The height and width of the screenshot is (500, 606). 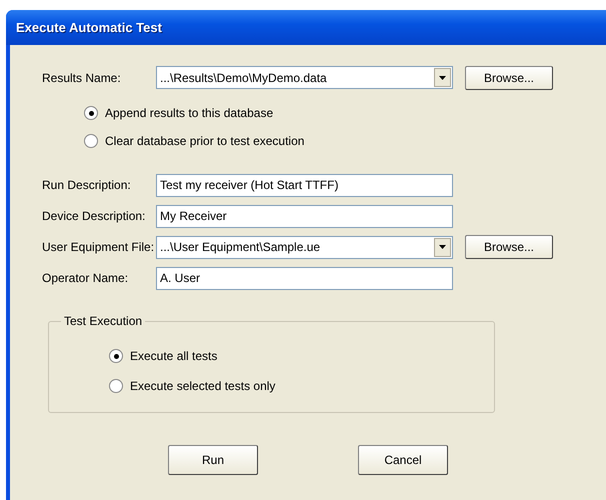 I want to click on text-field: My Receiver, so click(x=304, y=216).